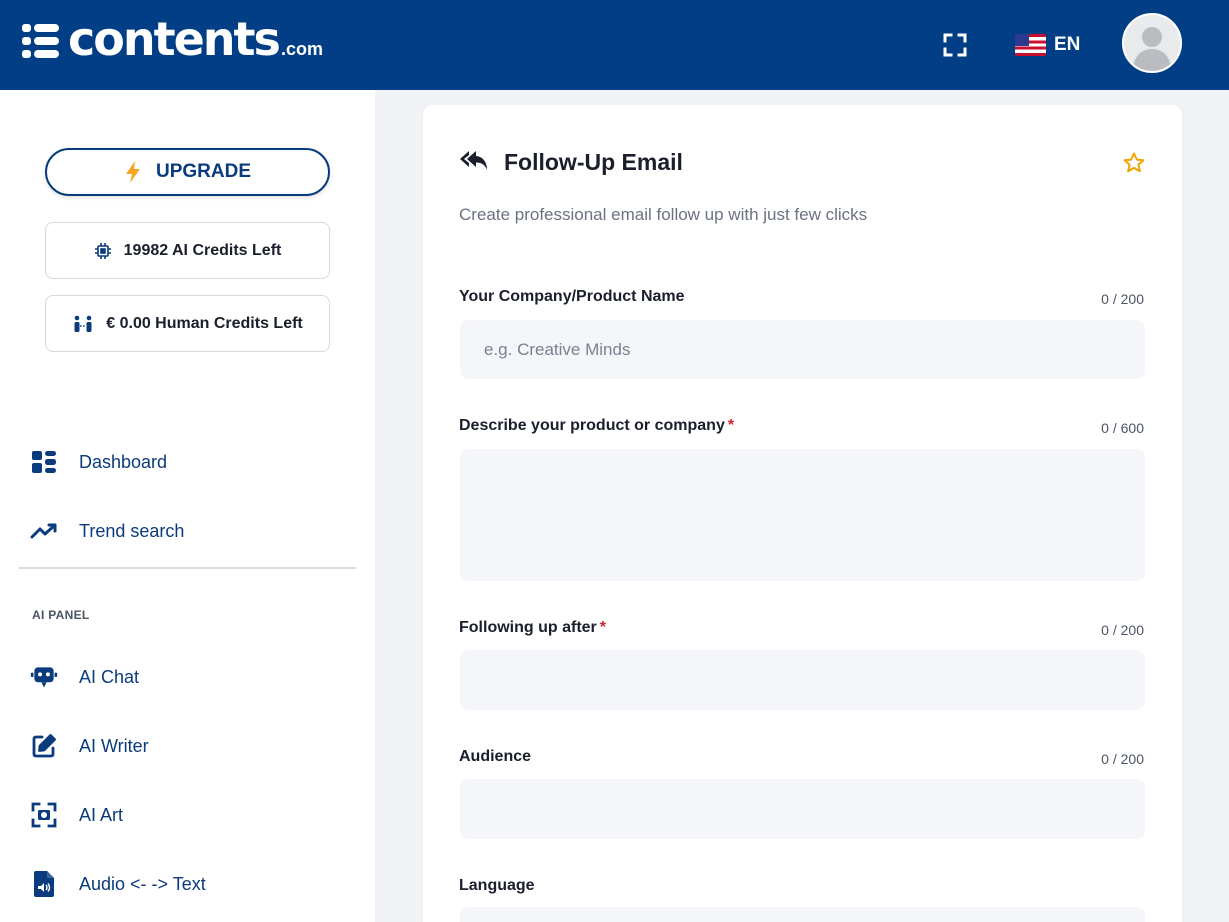 The width and height of the screenshot is (1229, 922). I want to click on description-textarea, so click(802, 515).